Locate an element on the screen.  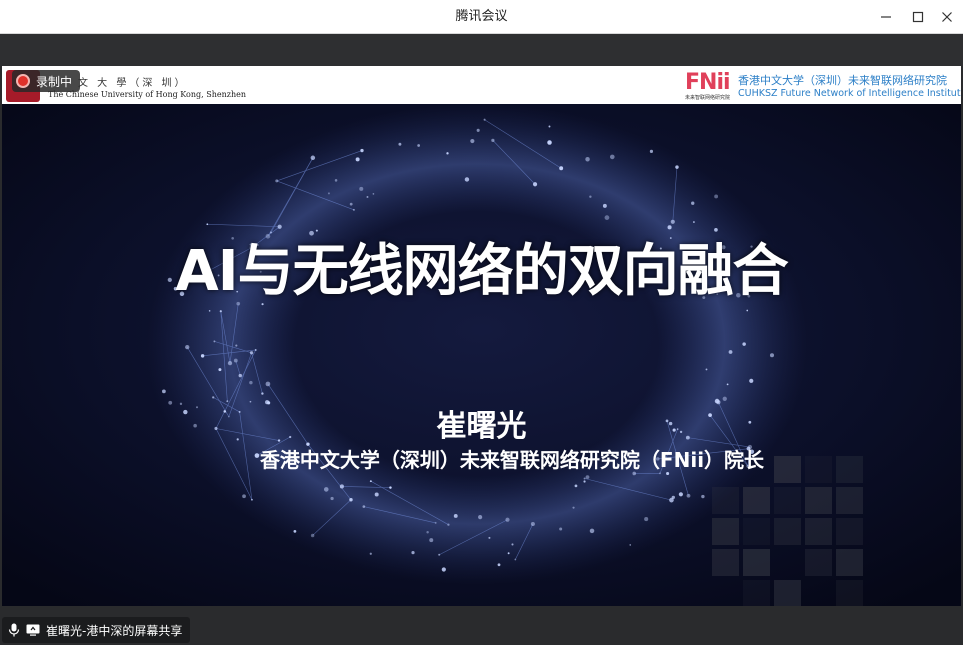
slide-title: AI与无线网络的双向融合 is located at coordinates (481, 271).